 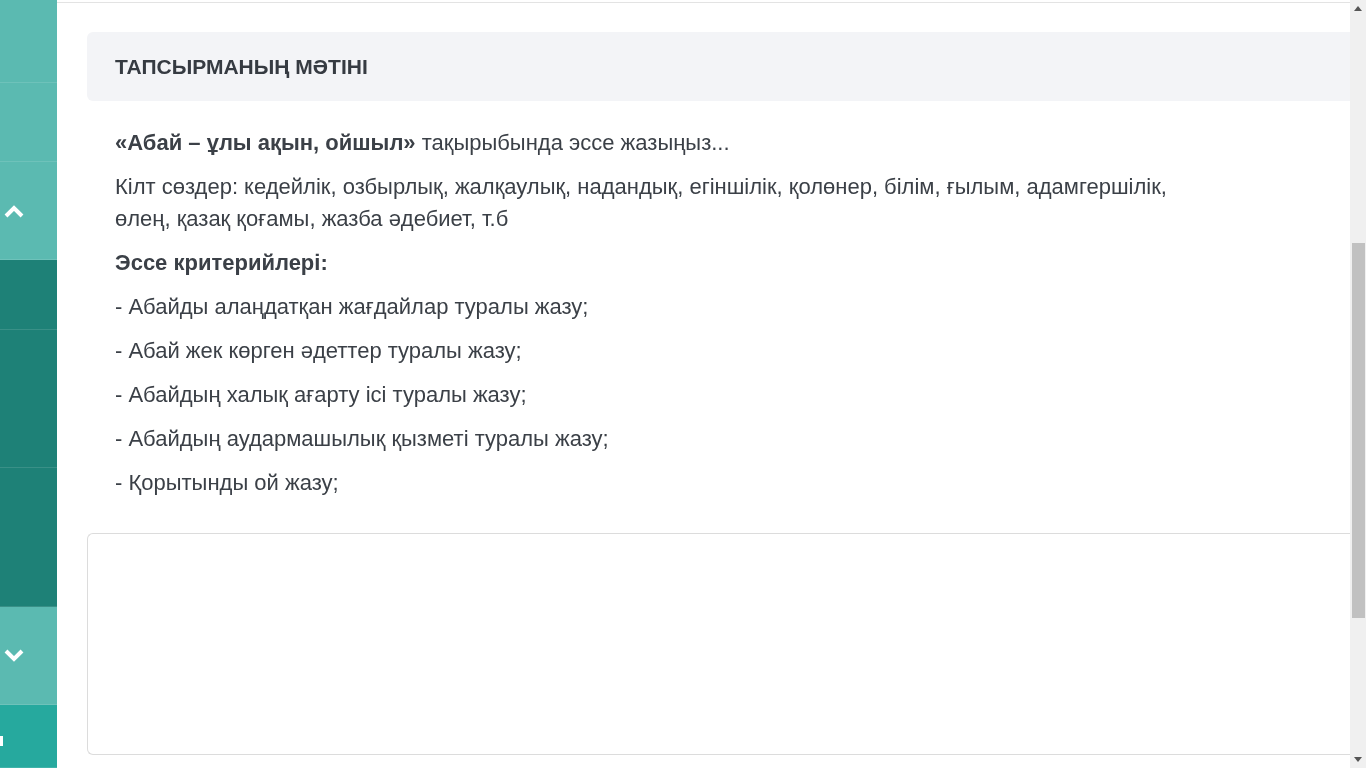 What do you see at coordinates (1, 741) in the screenshot?
I see `cursor-mark` at bounding box center [1, 741].